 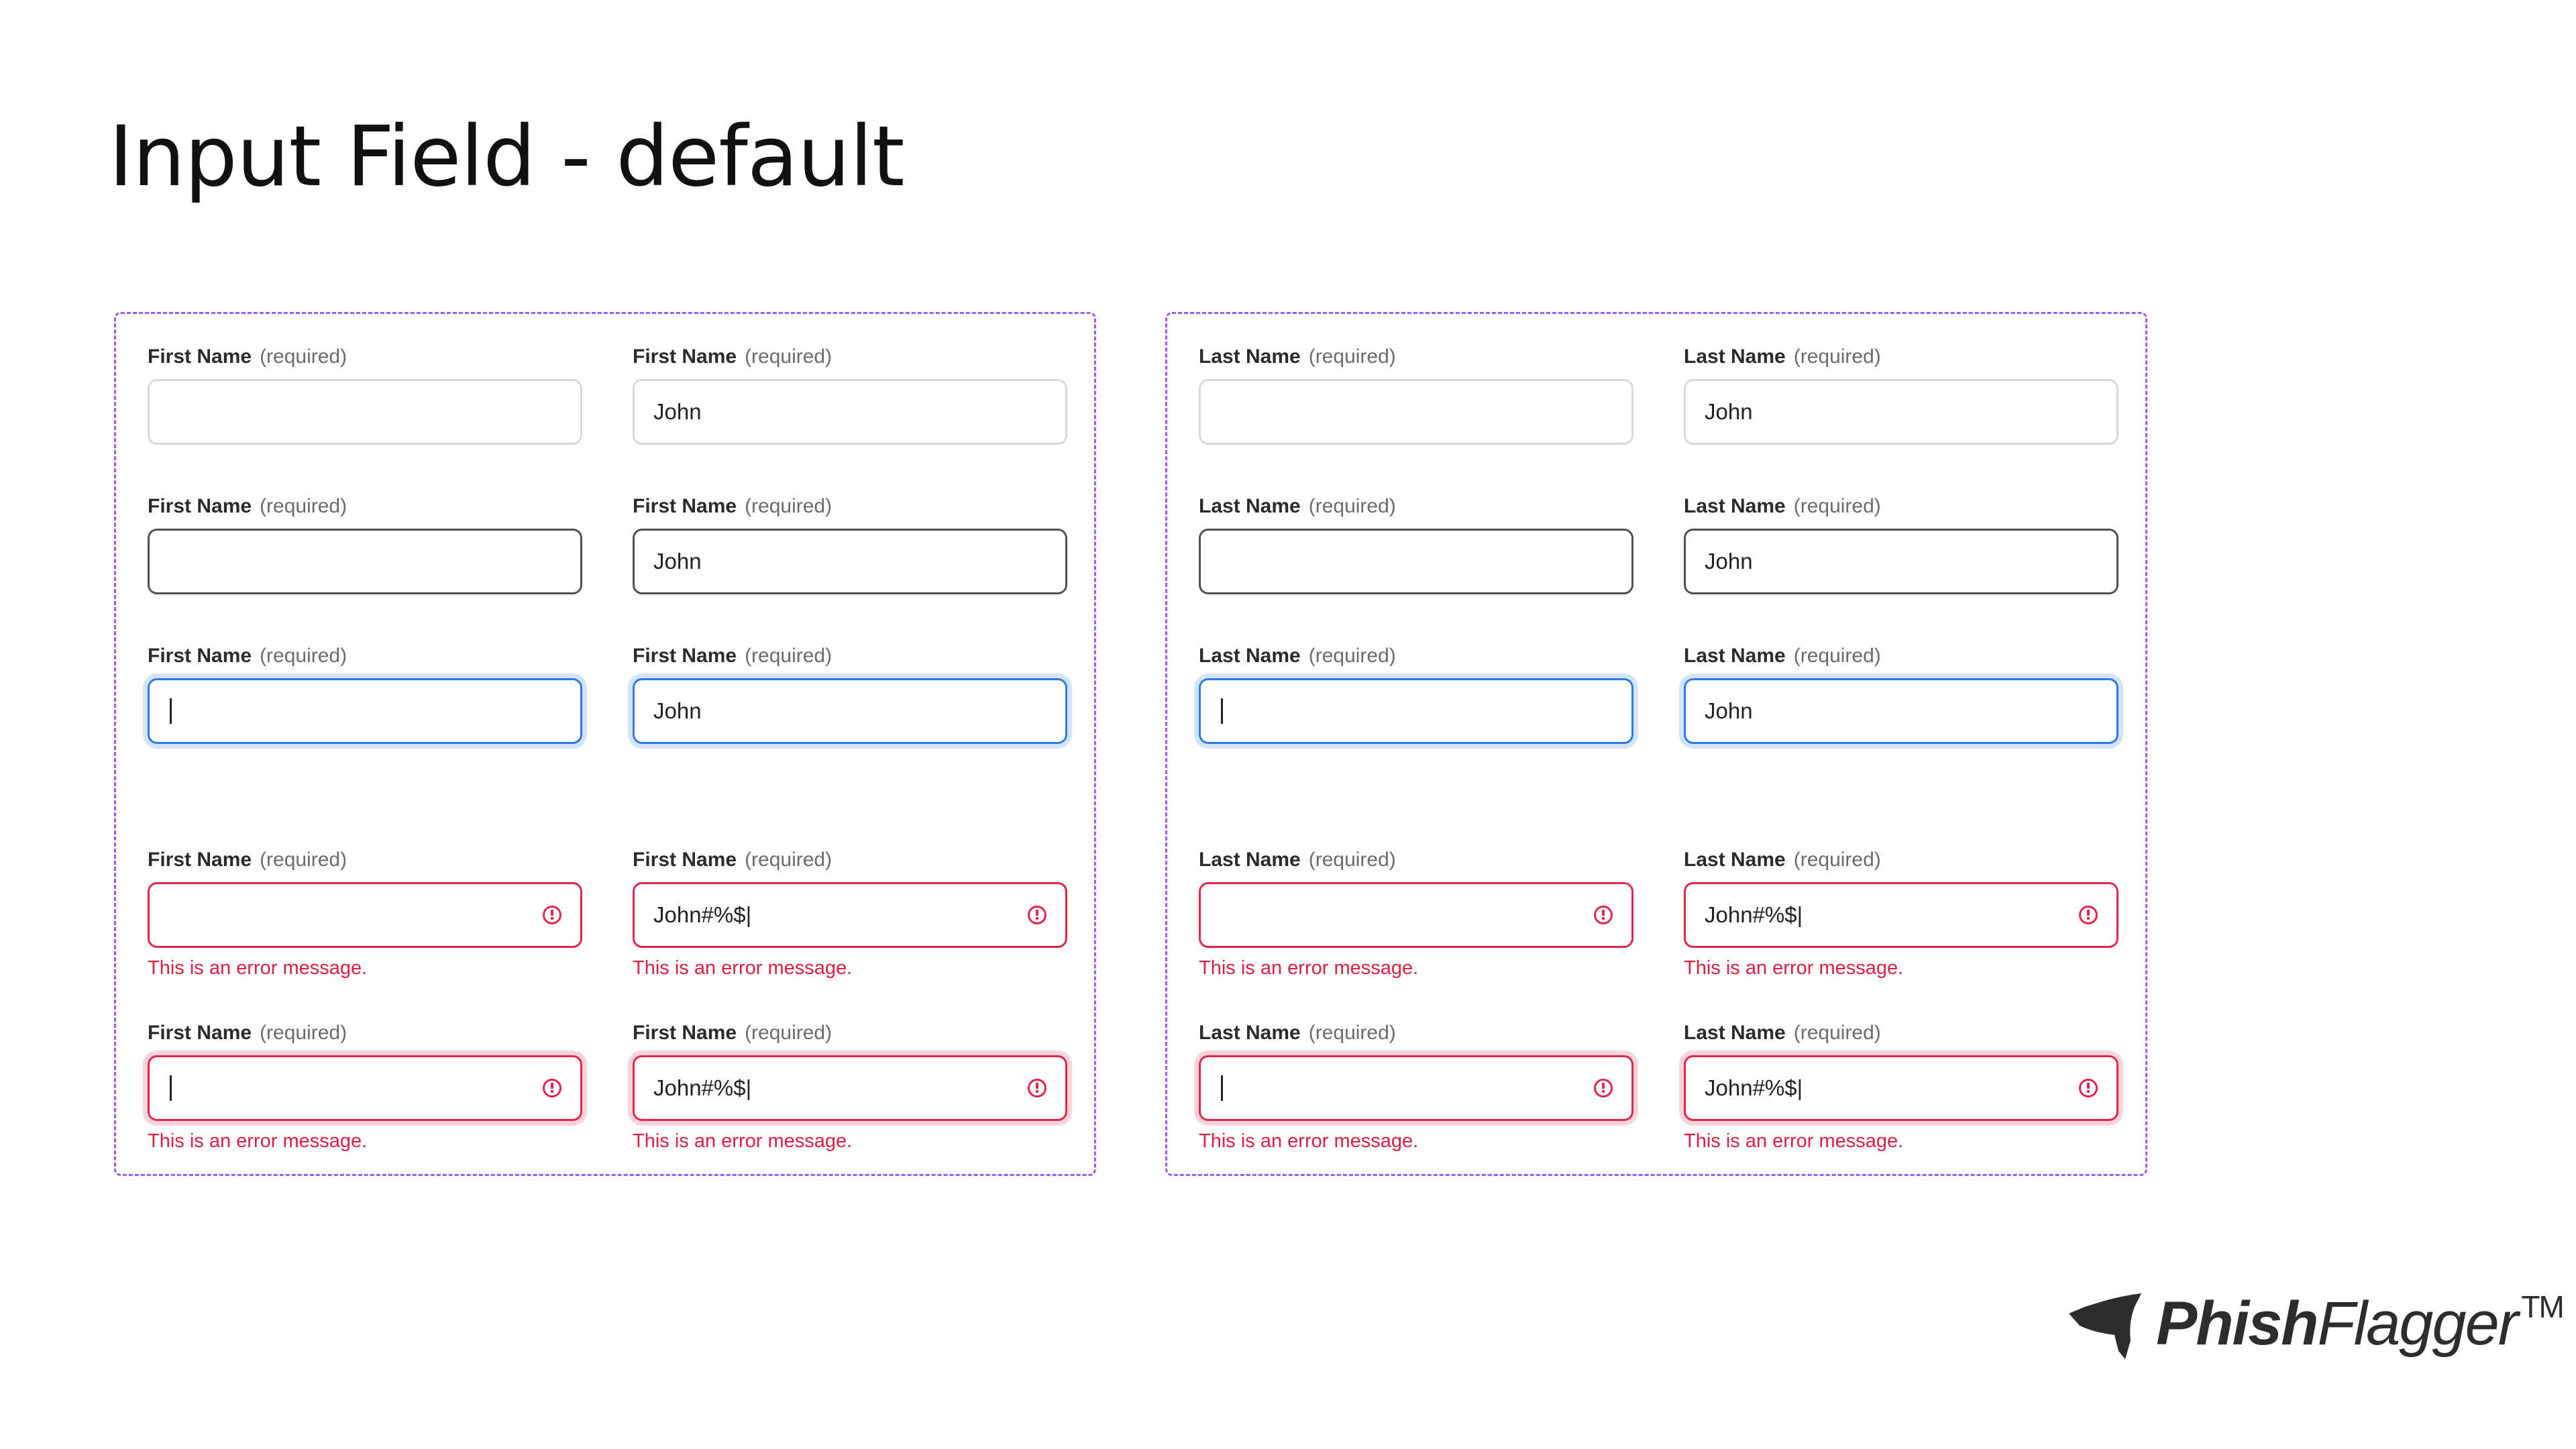 I want to click on last-name-field-hover-filled: Last Name (required) John, so click(x=1901, y=544).